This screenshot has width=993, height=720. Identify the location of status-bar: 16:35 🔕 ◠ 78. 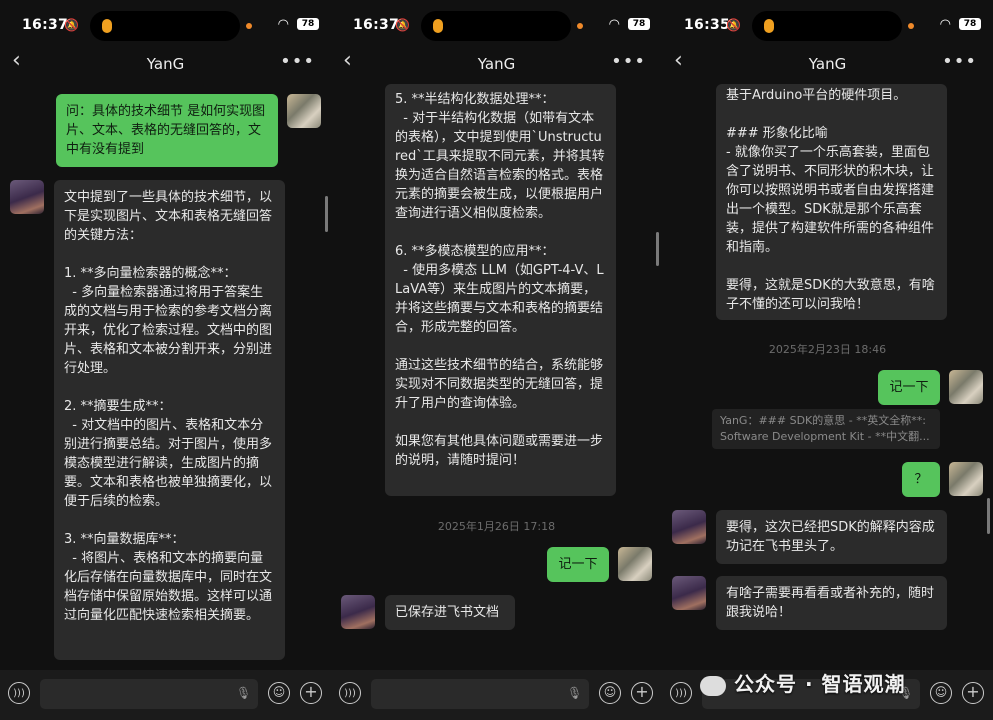
(827, 22).